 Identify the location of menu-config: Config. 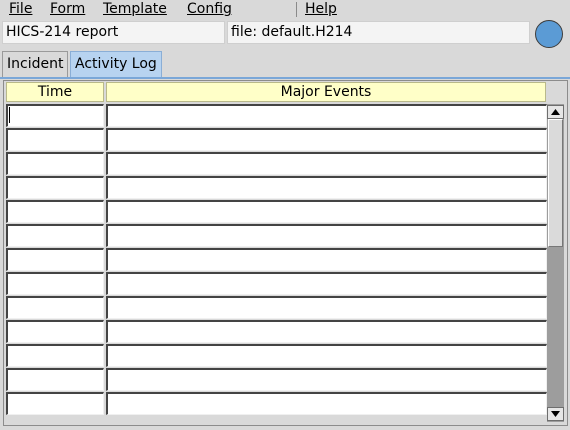
(209, 9).